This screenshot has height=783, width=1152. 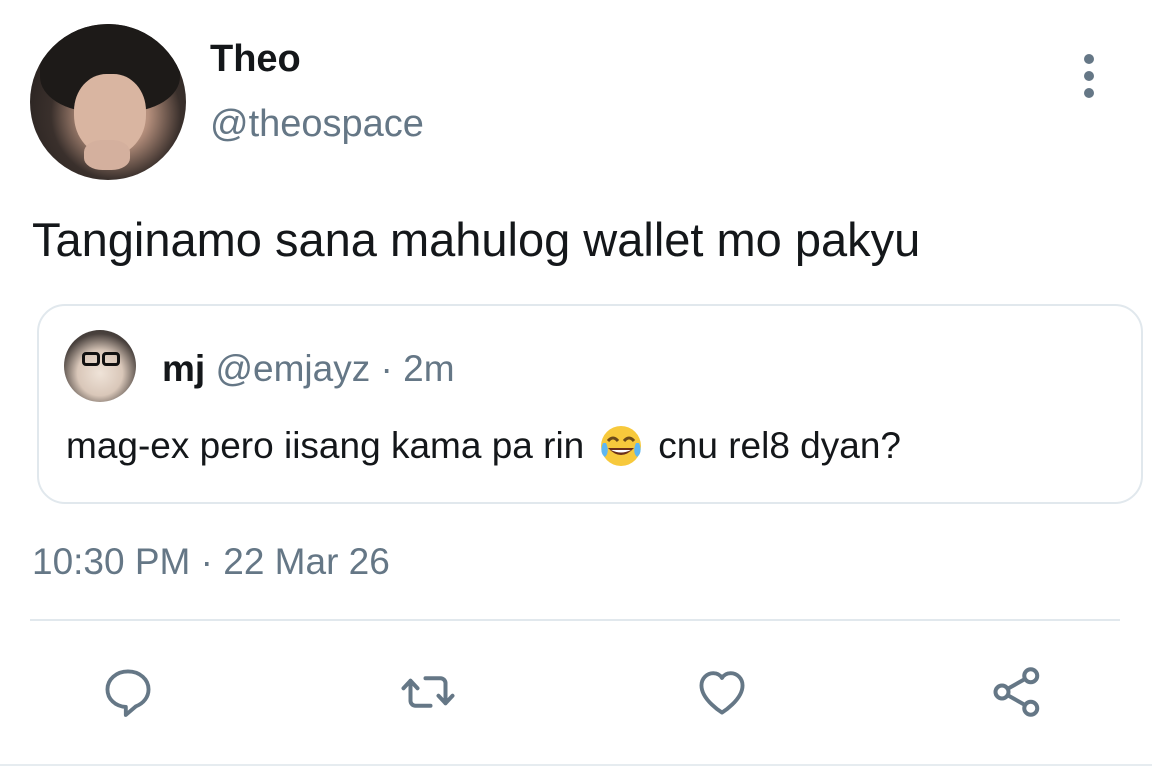 What do you see at coordinates (293, 368) in the screenshot?
I see `quoted-handle: @emjayz` at bounding box center [293, 368].